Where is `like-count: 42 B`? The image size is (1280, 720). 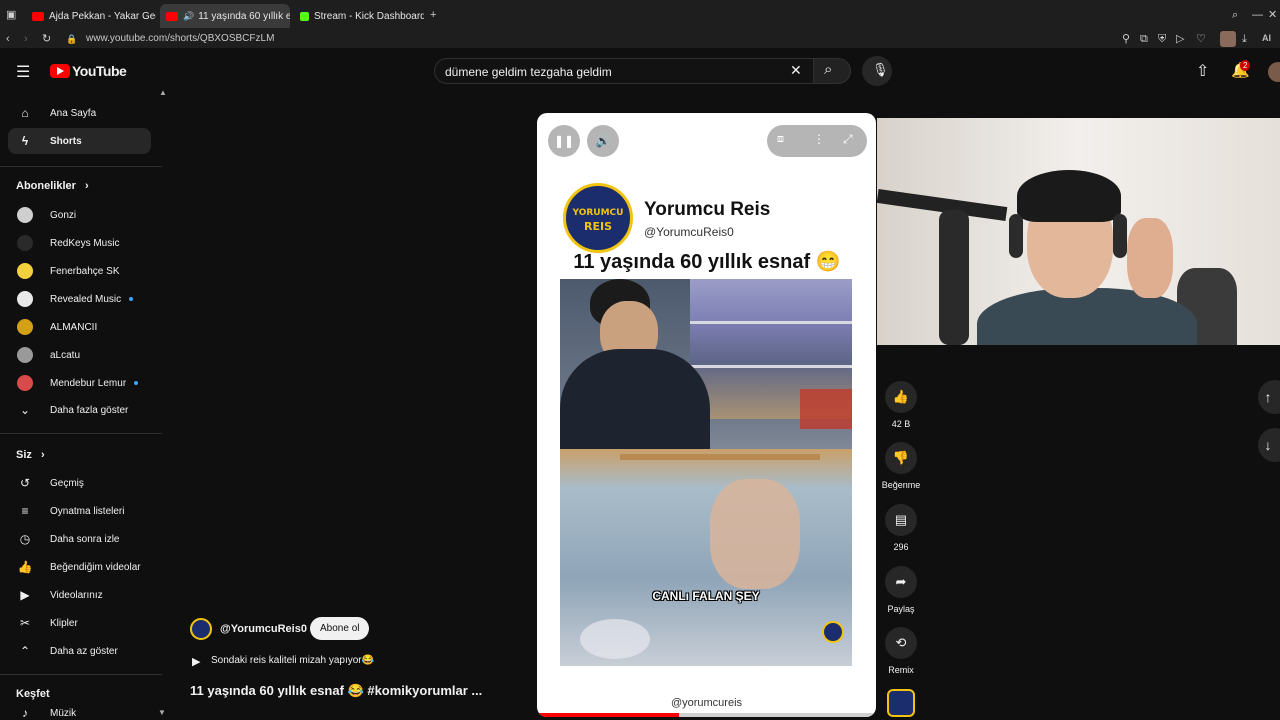 like-count: 42 B is located at coordinates (901, 424).